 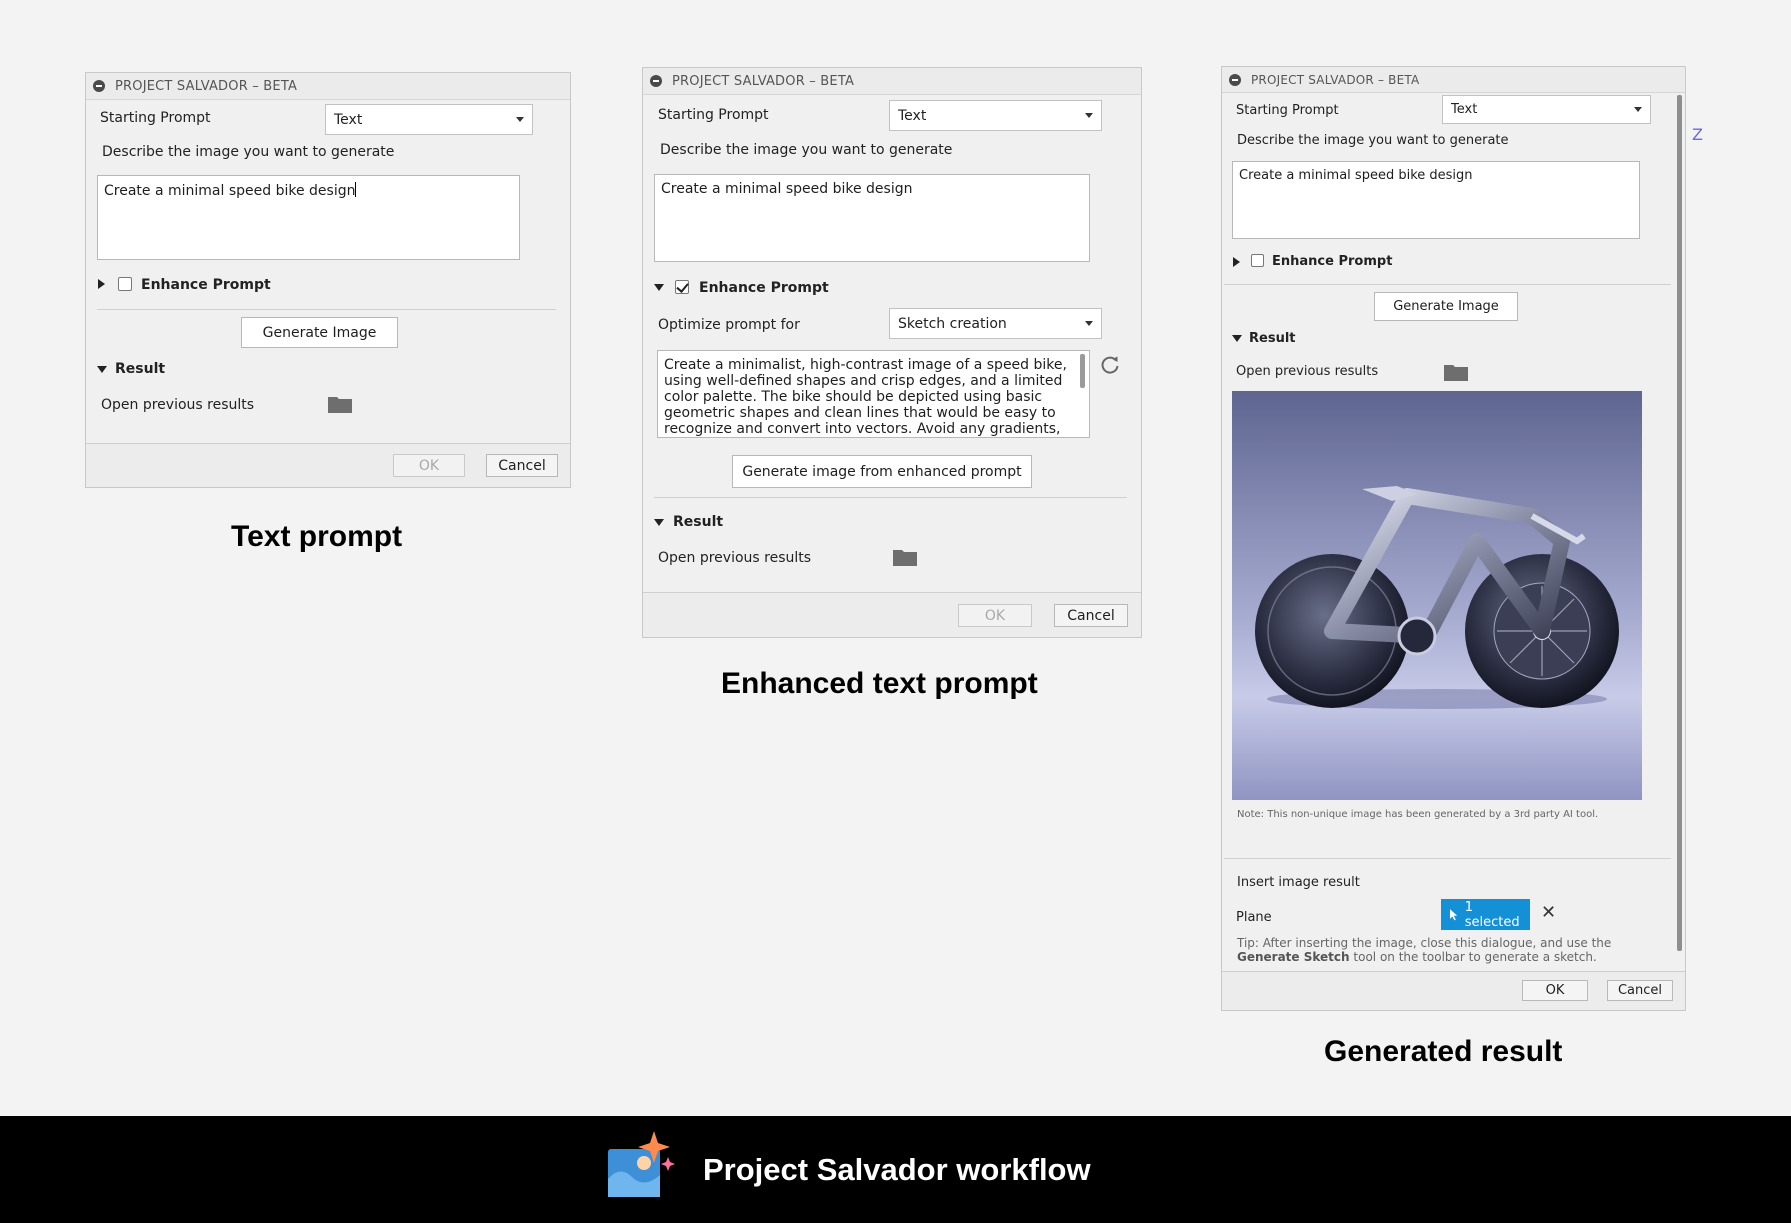 I want to click on caption-generated-result: Generated result, so click(x=1443, y=1051).